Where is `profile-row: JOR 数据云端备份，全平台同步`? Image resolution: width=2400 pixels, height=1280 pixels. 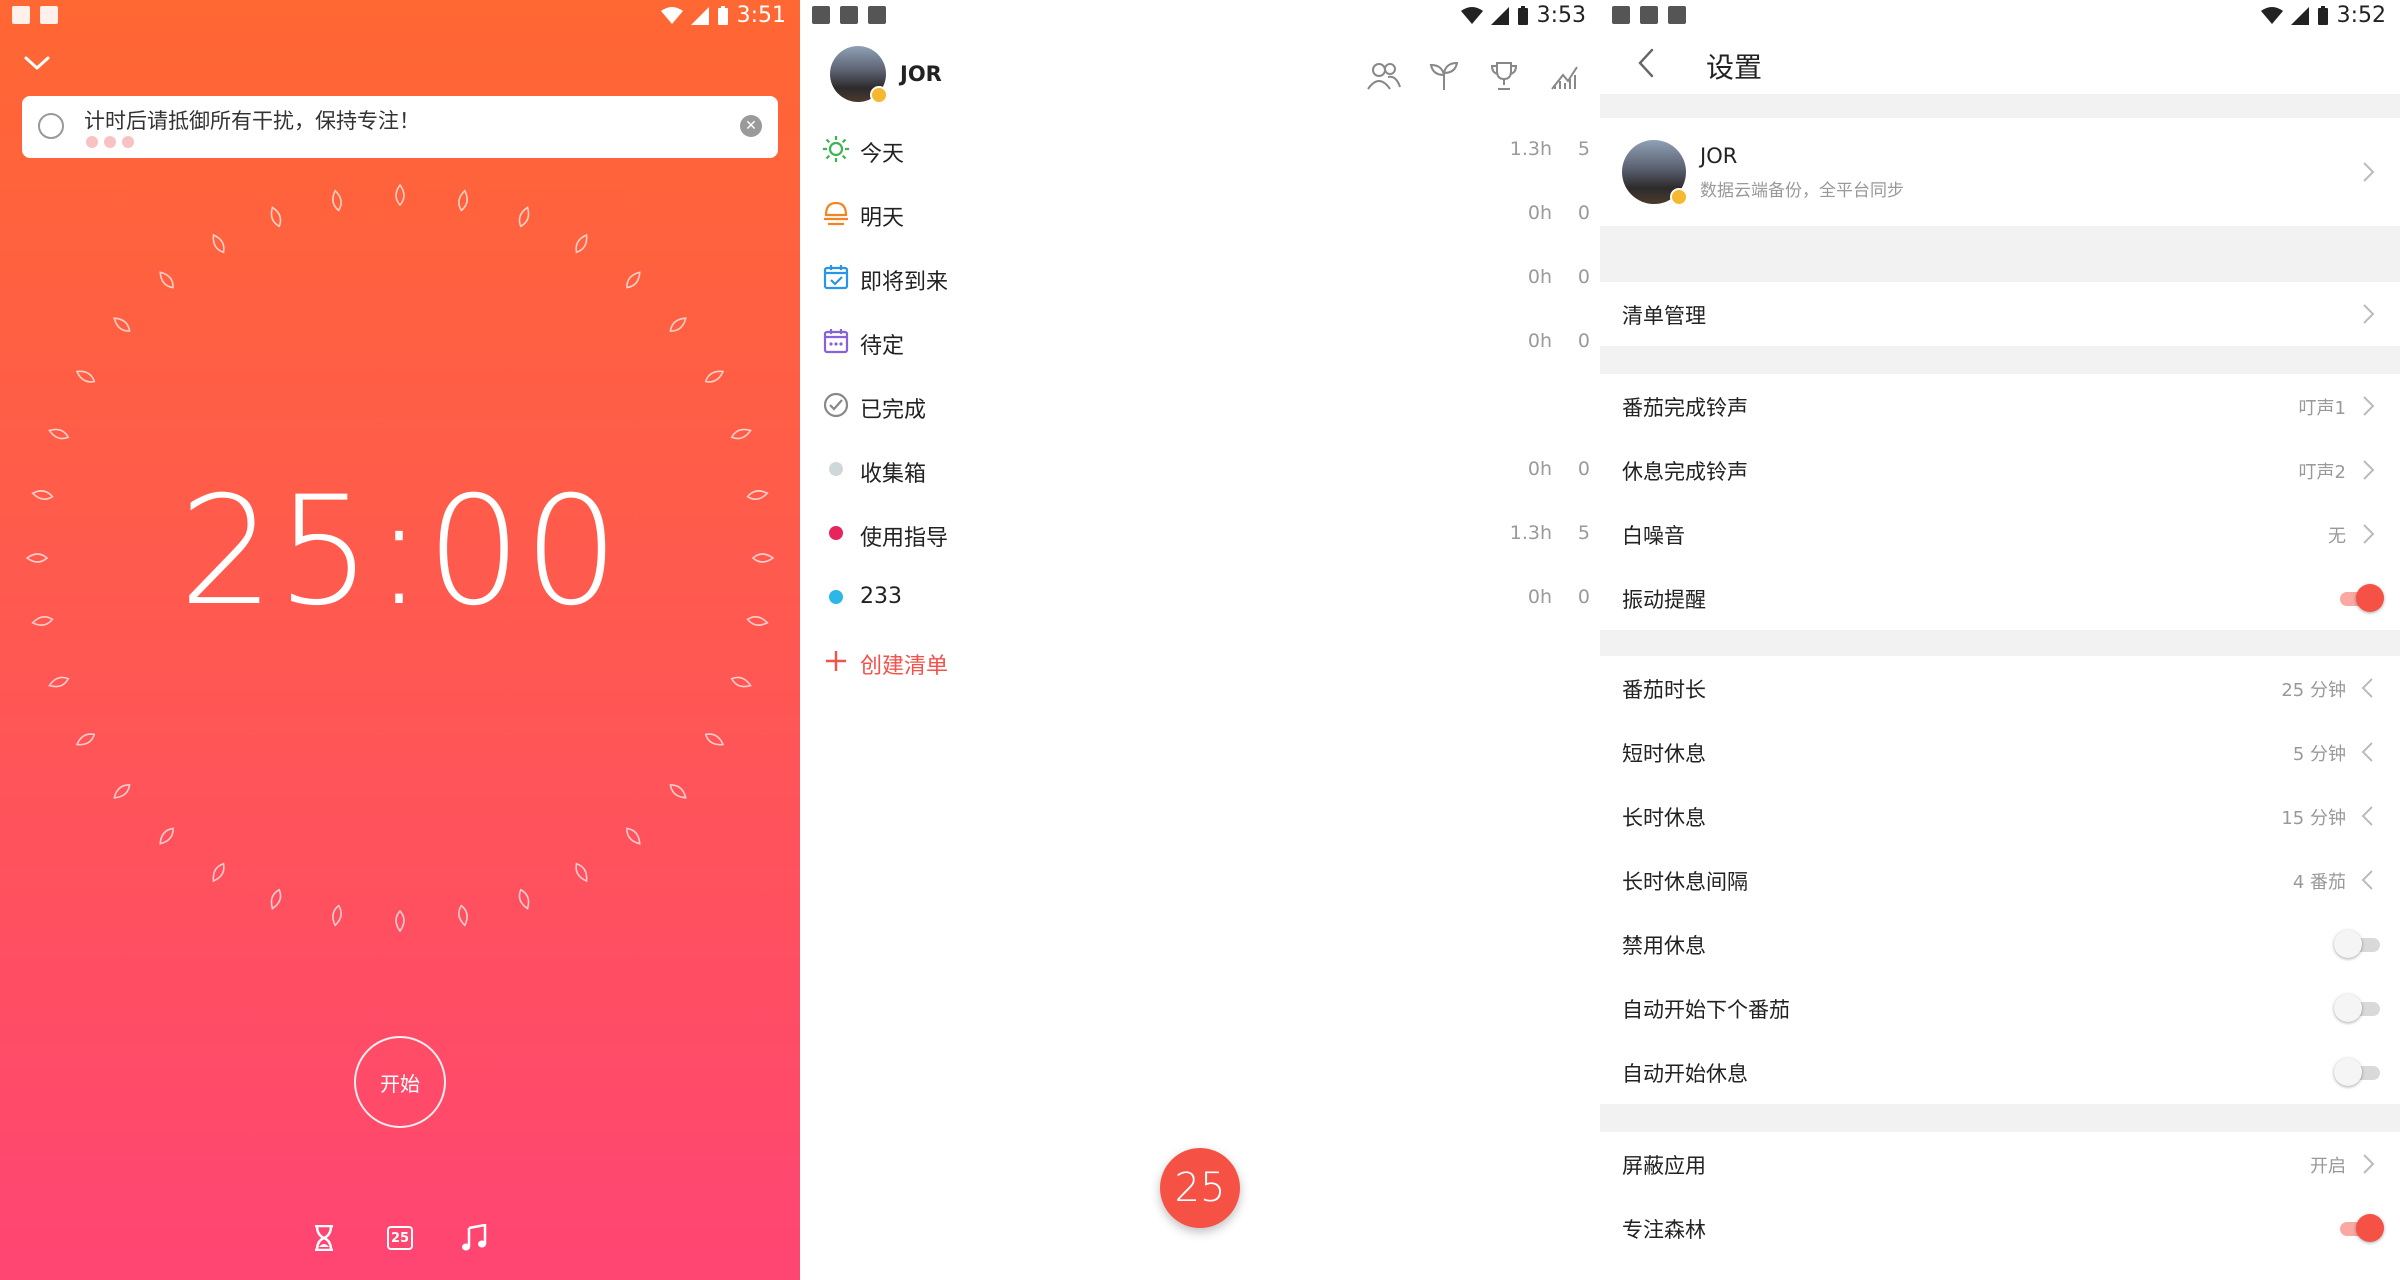
profile-row: JOR 数据云端备份，全平台同步 is located at coordinates (2000, 172).